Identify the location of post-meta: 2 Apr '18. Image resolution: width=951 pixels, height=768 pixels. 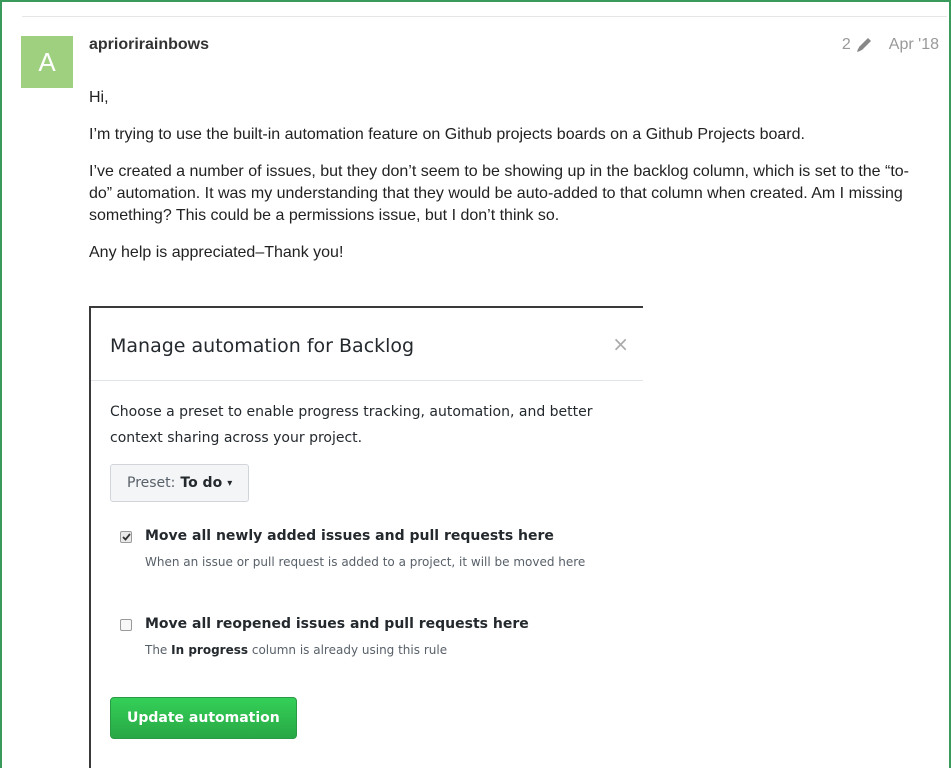
(890, 45).